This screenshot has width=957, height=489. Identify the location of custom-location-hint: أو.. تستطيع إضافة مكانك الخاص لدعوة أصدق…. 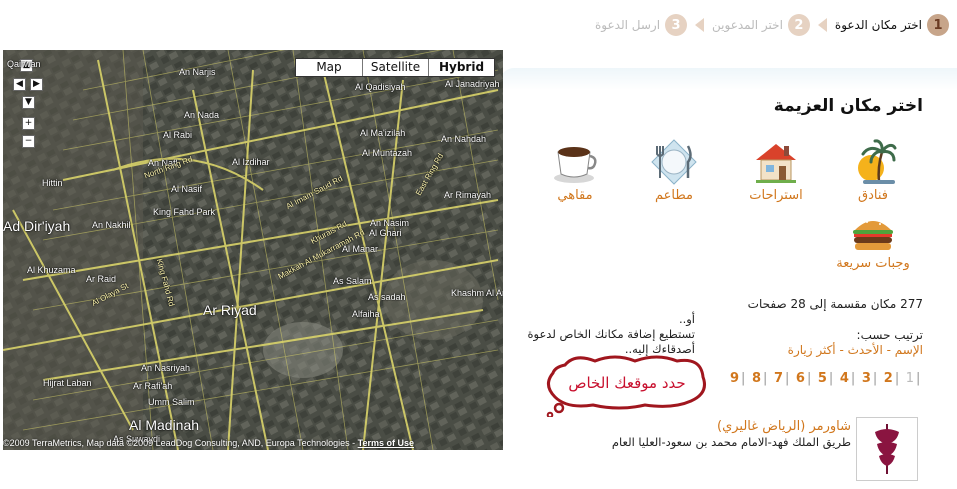
(595, 334).